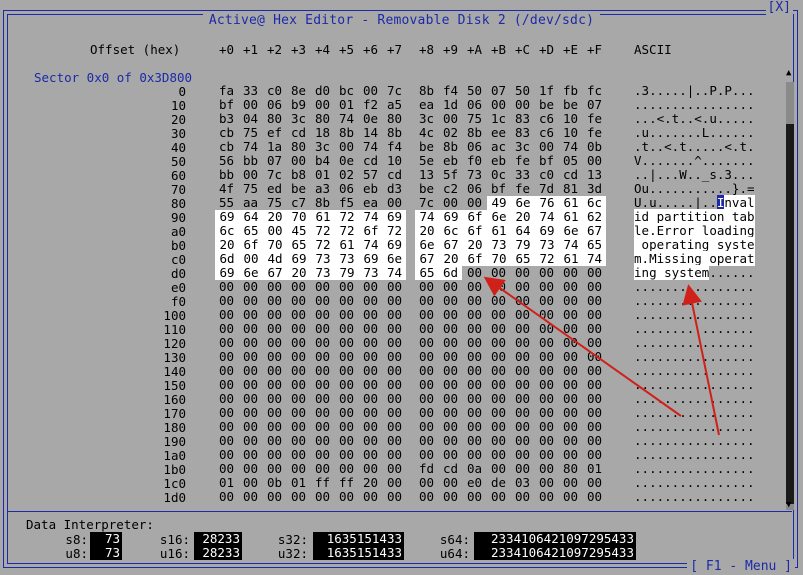 This screenshot has height=575, width=803. I want to click on hex-byte: ff, so click(346, 483).